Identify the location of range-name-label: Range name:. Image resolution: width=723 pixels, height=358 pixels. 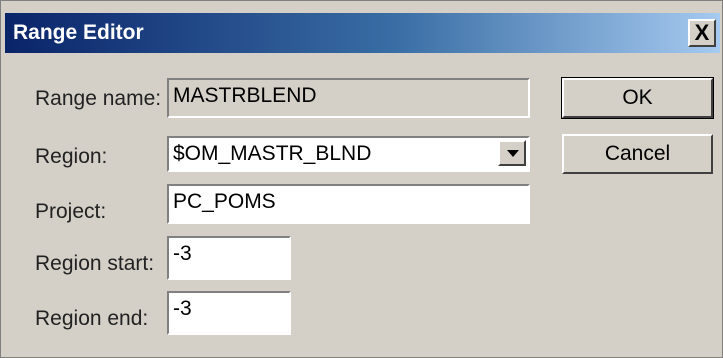
(98, 98).